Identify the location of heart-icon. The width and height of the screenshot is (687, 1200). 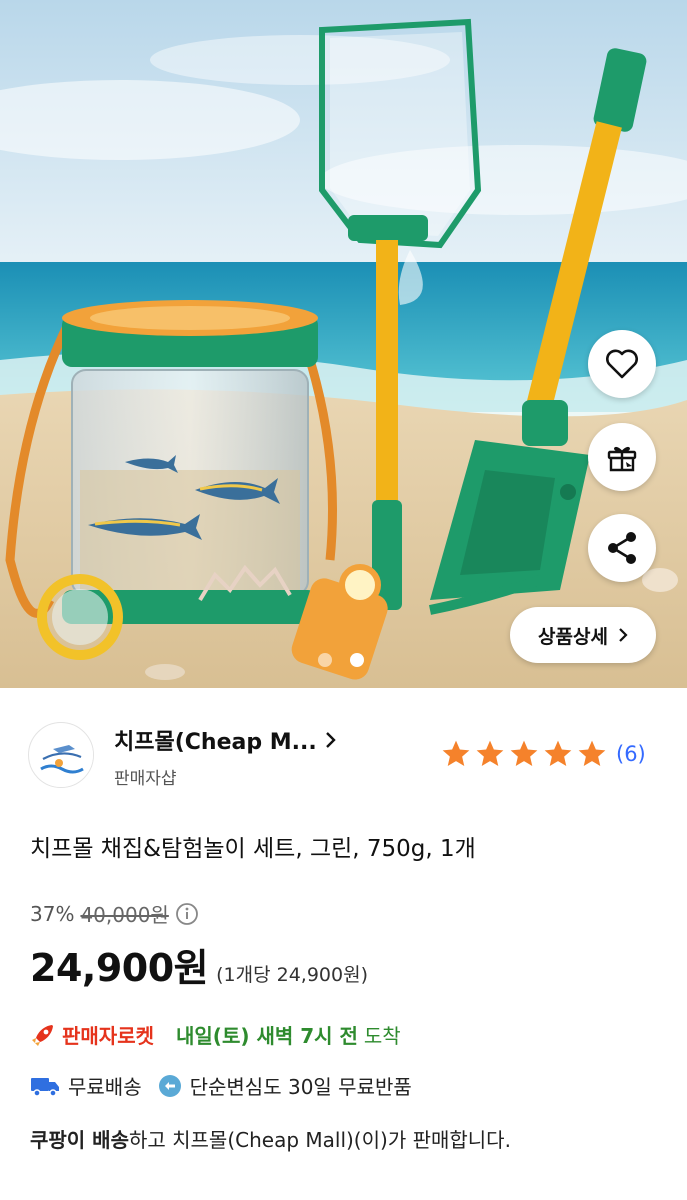
(622, 364).